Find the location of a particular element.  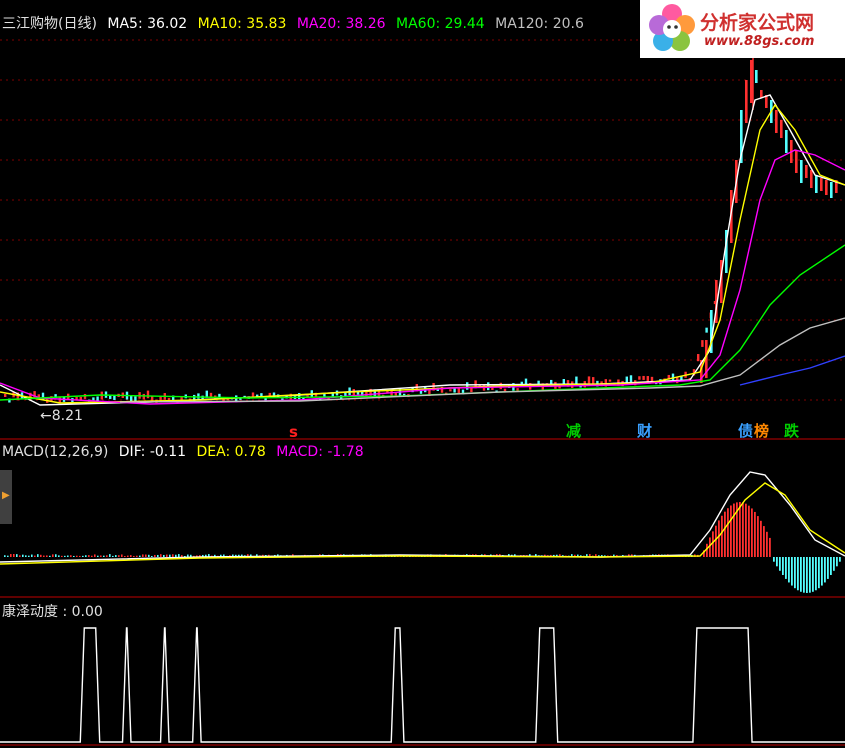

logo-title: 分析家公式网 is located at coordinates (757, 23).